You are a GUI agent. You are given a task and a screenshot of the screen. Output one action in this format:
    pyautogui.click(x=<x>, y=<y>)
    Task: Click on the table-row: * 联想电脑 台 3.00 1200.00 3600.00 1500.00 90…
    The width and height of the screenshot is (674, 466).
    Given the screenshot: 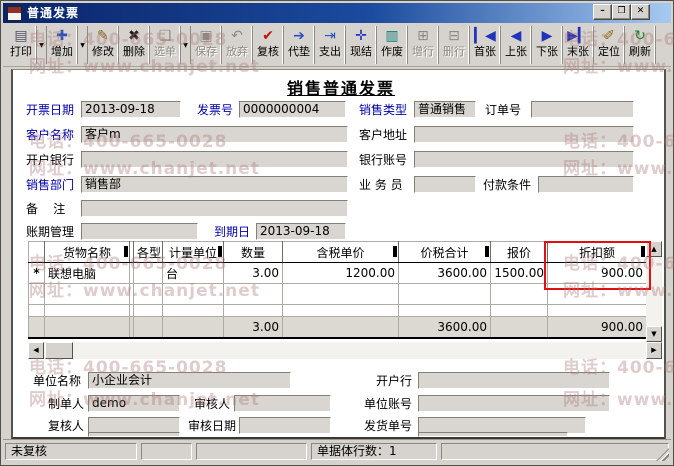 What is the action you would take?
    pyautogui.click(x=337, y=273)
    